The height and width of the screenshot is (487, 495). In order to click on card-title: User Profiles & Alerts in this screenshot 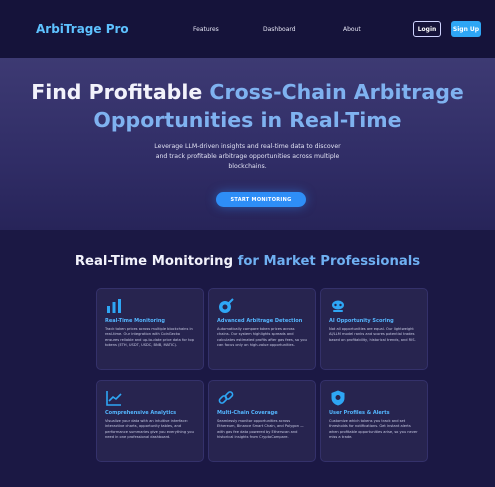, I will do `click(359, 413)`.